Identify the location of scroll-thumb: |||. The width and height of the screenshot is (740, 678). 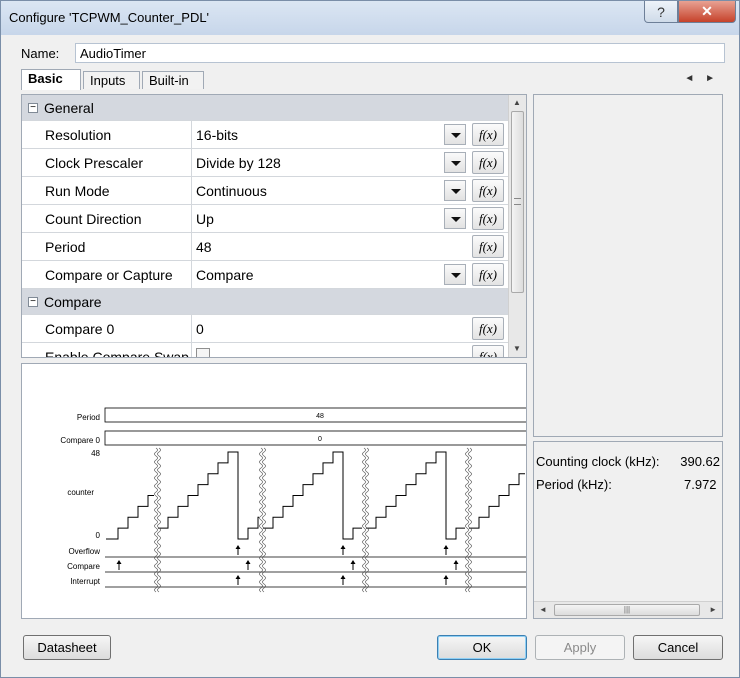
(627, 610).